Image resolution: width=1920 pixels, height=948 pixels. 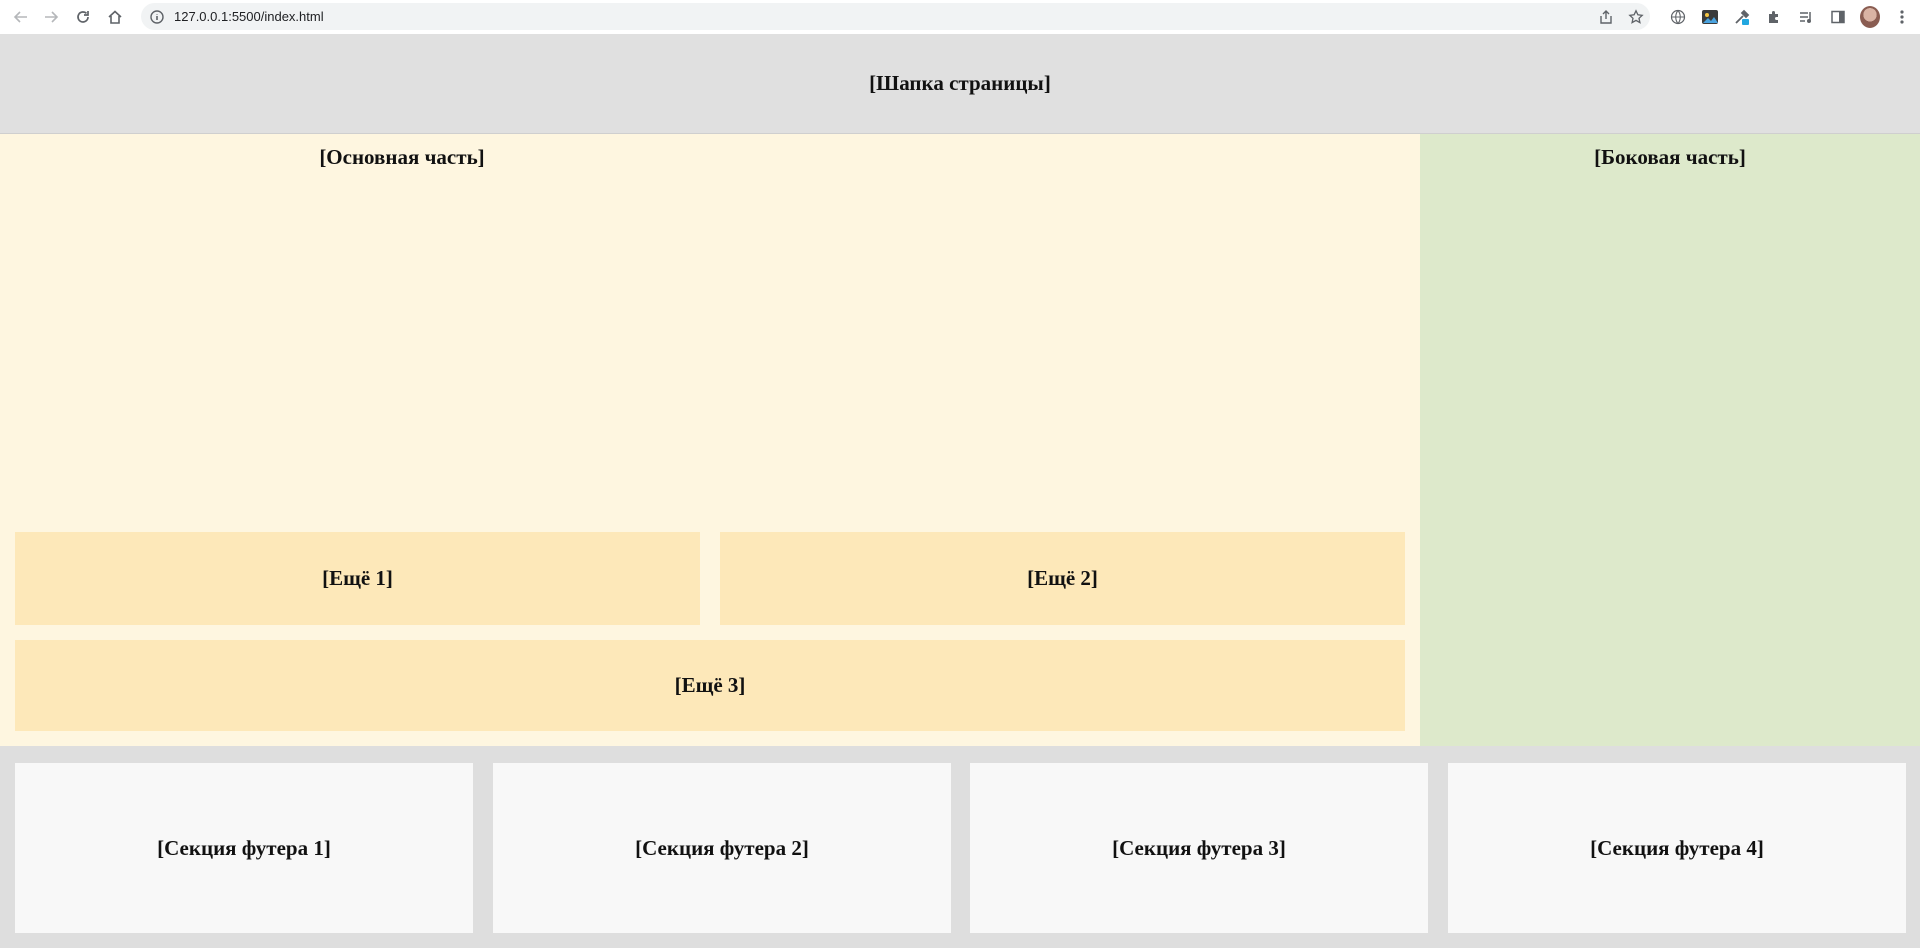 I want to click on bookmark-star-icon, so click(x=1636, y=16).